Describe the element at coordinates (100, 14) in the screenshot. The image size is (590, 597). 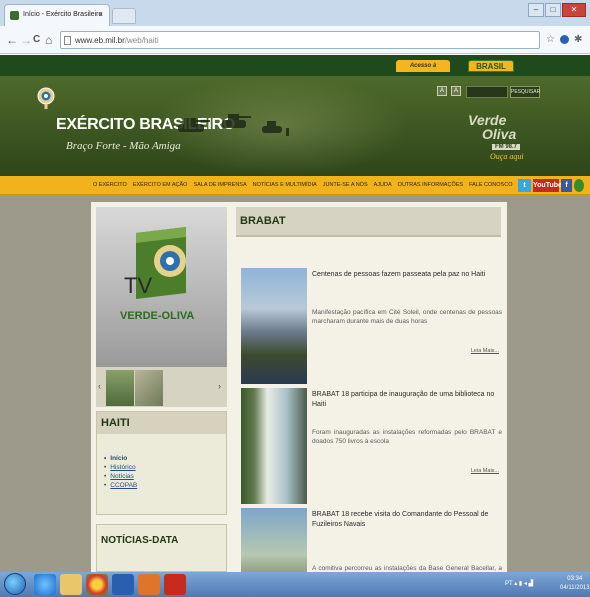
I see `tab-close-icon: ×` at that location.